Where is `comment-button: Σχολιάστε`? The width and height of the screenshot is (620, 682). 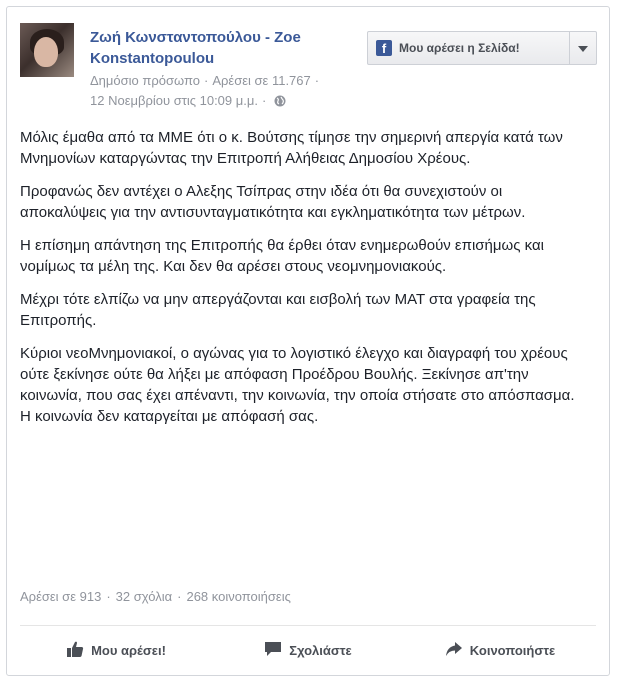
comment-button: Σχολιάστε is located at coordinates (308, 650).